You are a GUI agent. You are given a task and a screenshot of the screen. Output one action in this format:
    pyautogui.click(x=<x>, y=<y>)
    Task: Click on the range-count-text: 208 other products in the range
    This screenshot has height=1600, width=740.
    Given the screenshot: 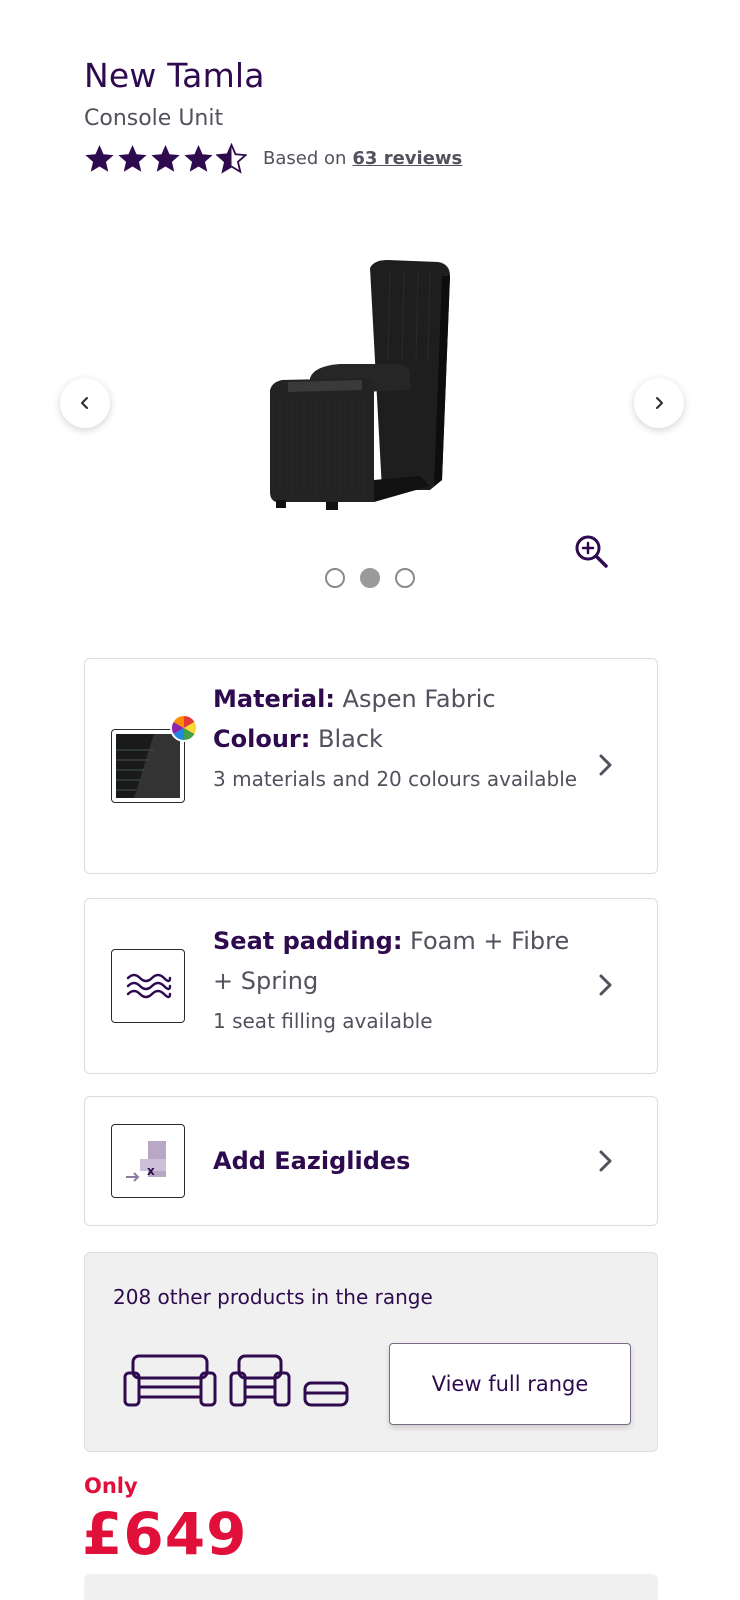 What is the action you would take?
    pyautogui.click(x=273, y=1297)
    